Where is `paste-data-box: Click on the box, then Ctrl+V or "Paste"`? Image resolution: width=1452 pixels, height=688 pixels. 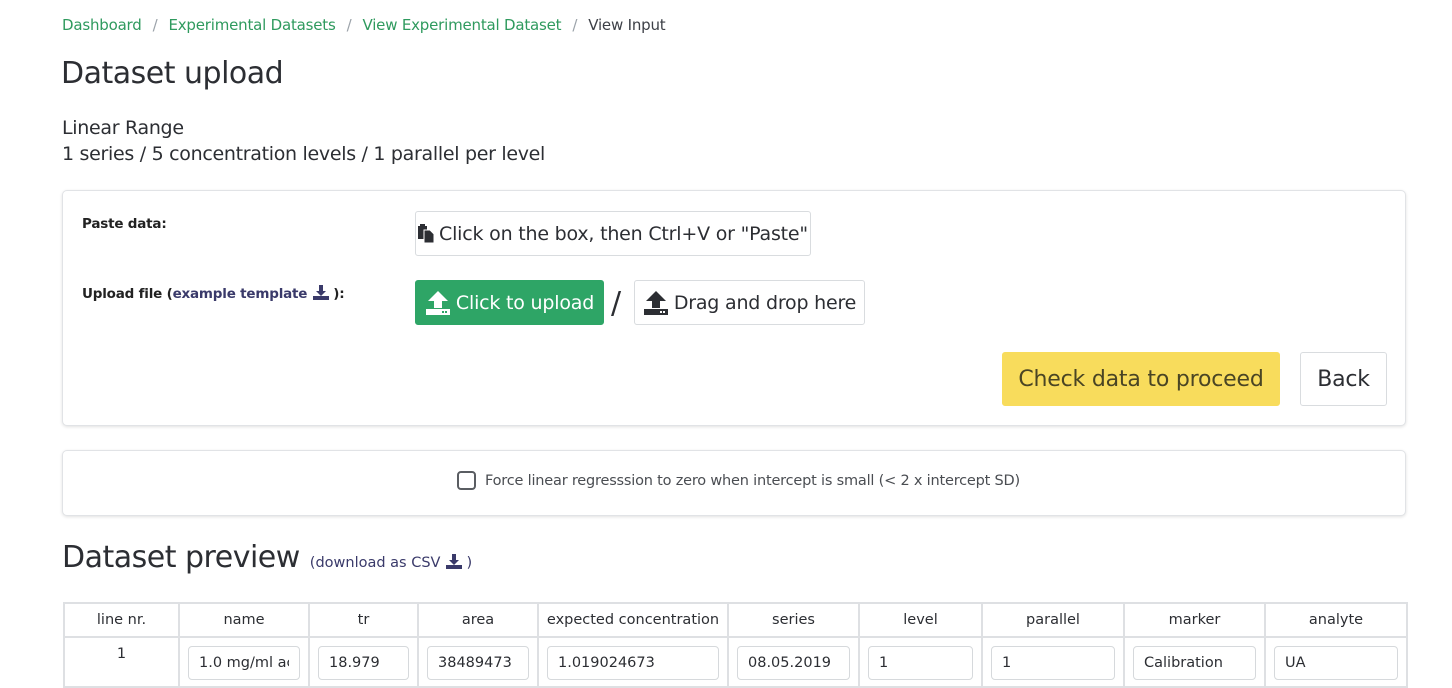
paste-data-box: Click on the box, then Ctrl+V or "Paste" is located at coordinates (613, 233).